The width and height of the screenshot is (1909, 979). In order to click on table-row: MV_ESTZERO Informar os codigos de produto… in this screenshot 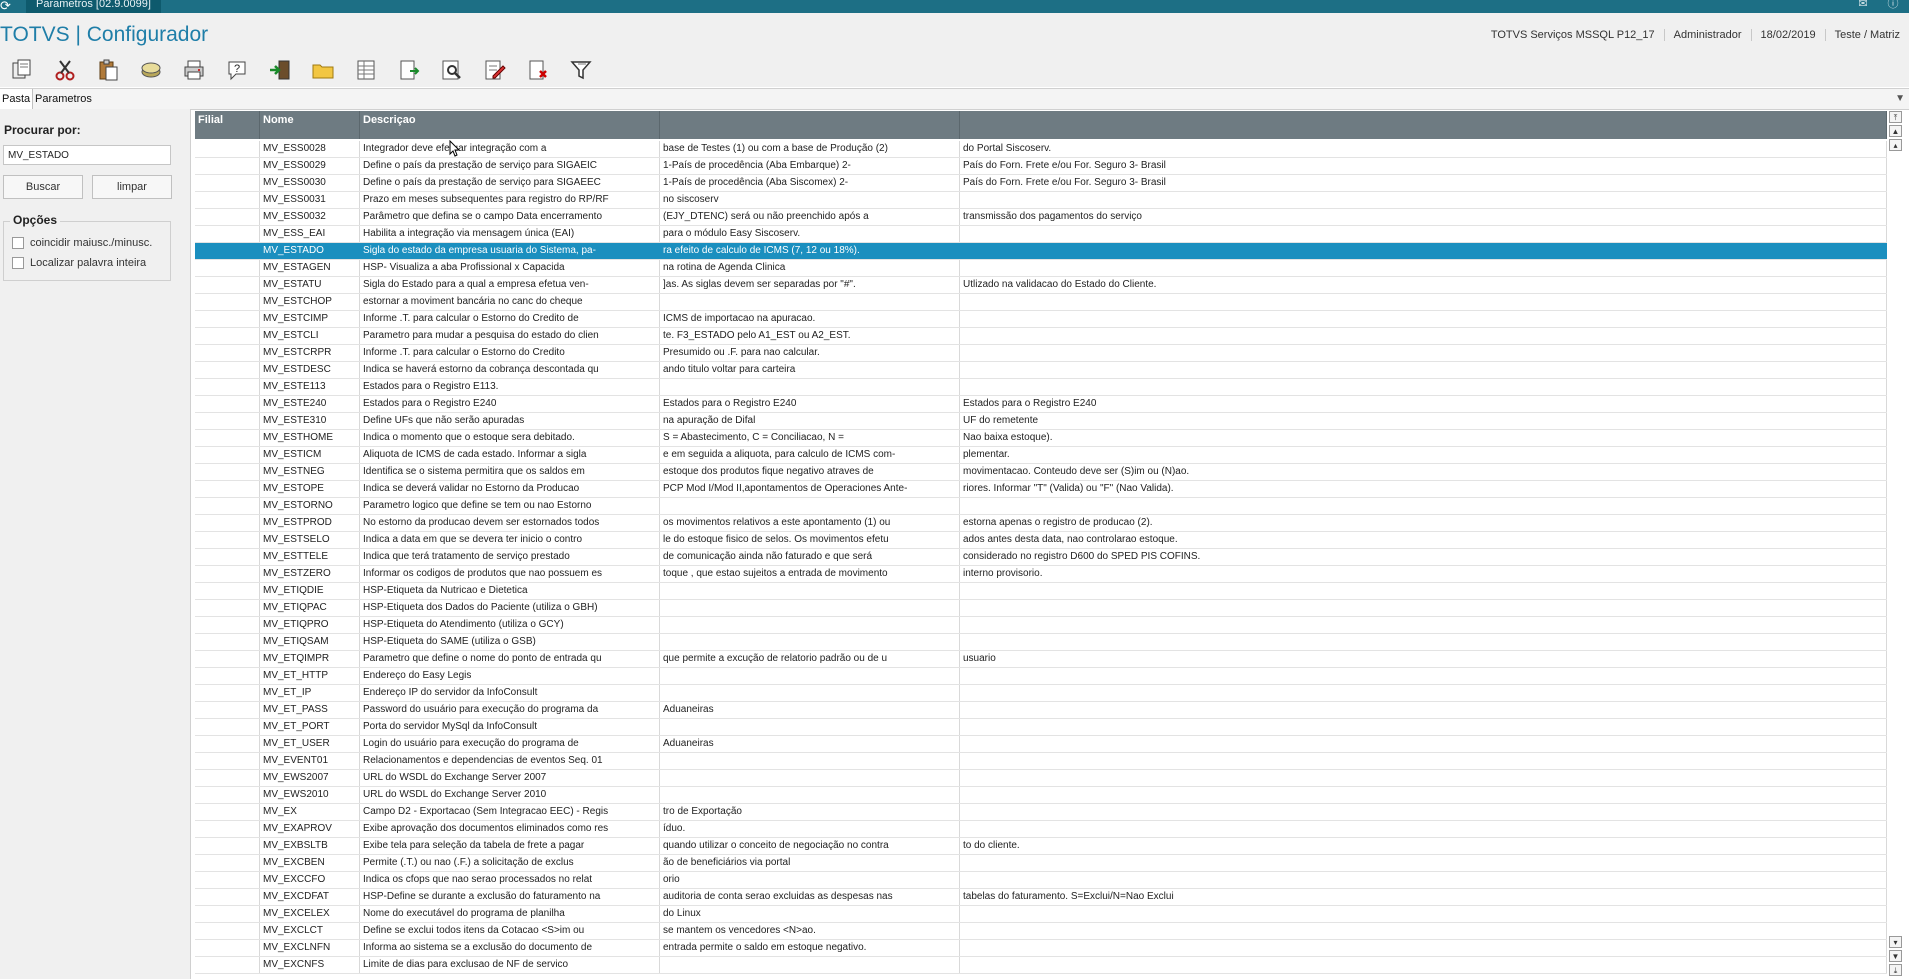, I will do `click(1041, 574)`.